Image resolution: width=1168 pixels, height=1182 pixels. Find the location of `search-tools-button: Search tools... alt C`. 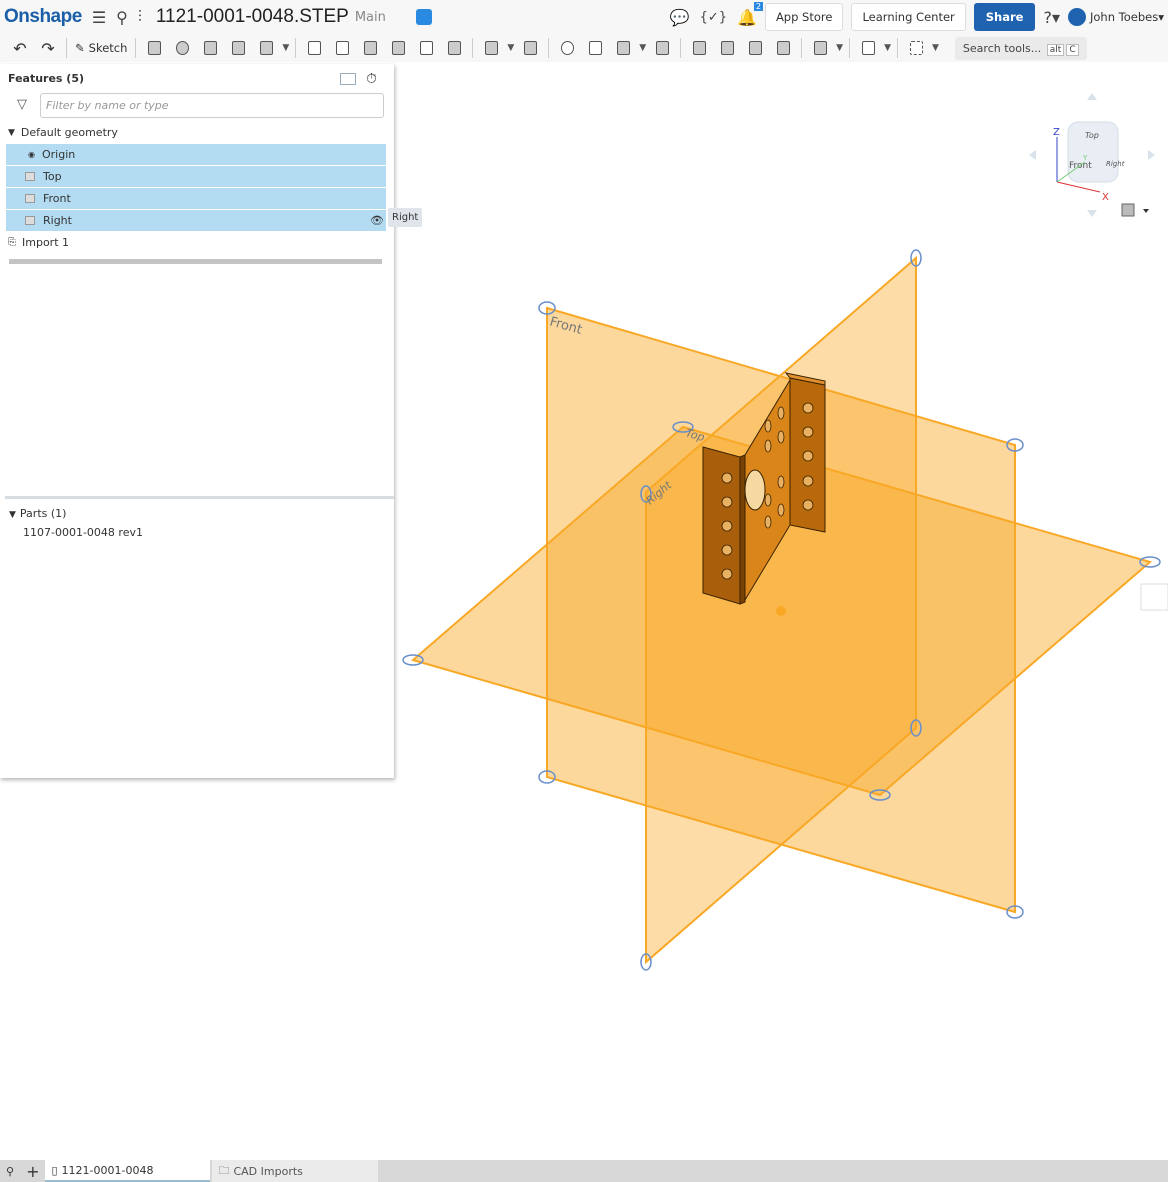

search-tools-button: Search tools... alt C is located at coordinates (1020, 48).